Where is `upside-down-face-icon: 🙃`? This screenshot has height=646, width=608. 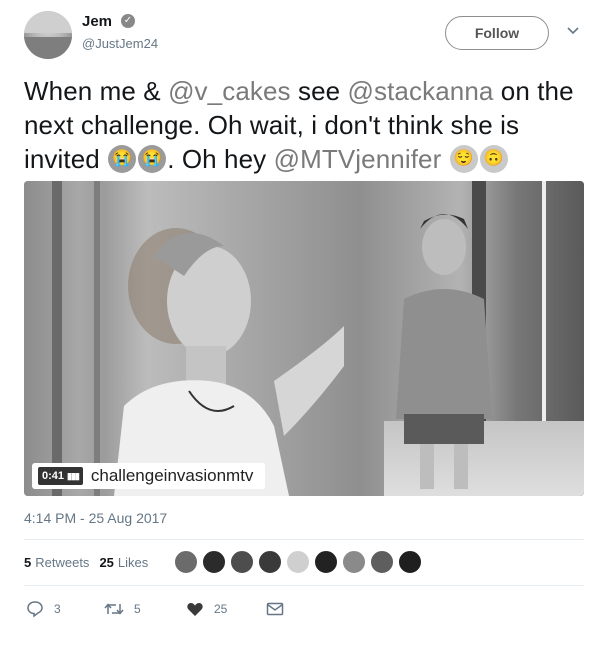
upside-down-face-icon: 🙃 is located at coordinates (493, 159).